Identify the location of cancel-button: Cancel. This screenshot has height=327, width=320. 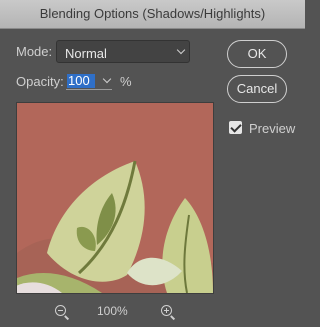
(257, 89).